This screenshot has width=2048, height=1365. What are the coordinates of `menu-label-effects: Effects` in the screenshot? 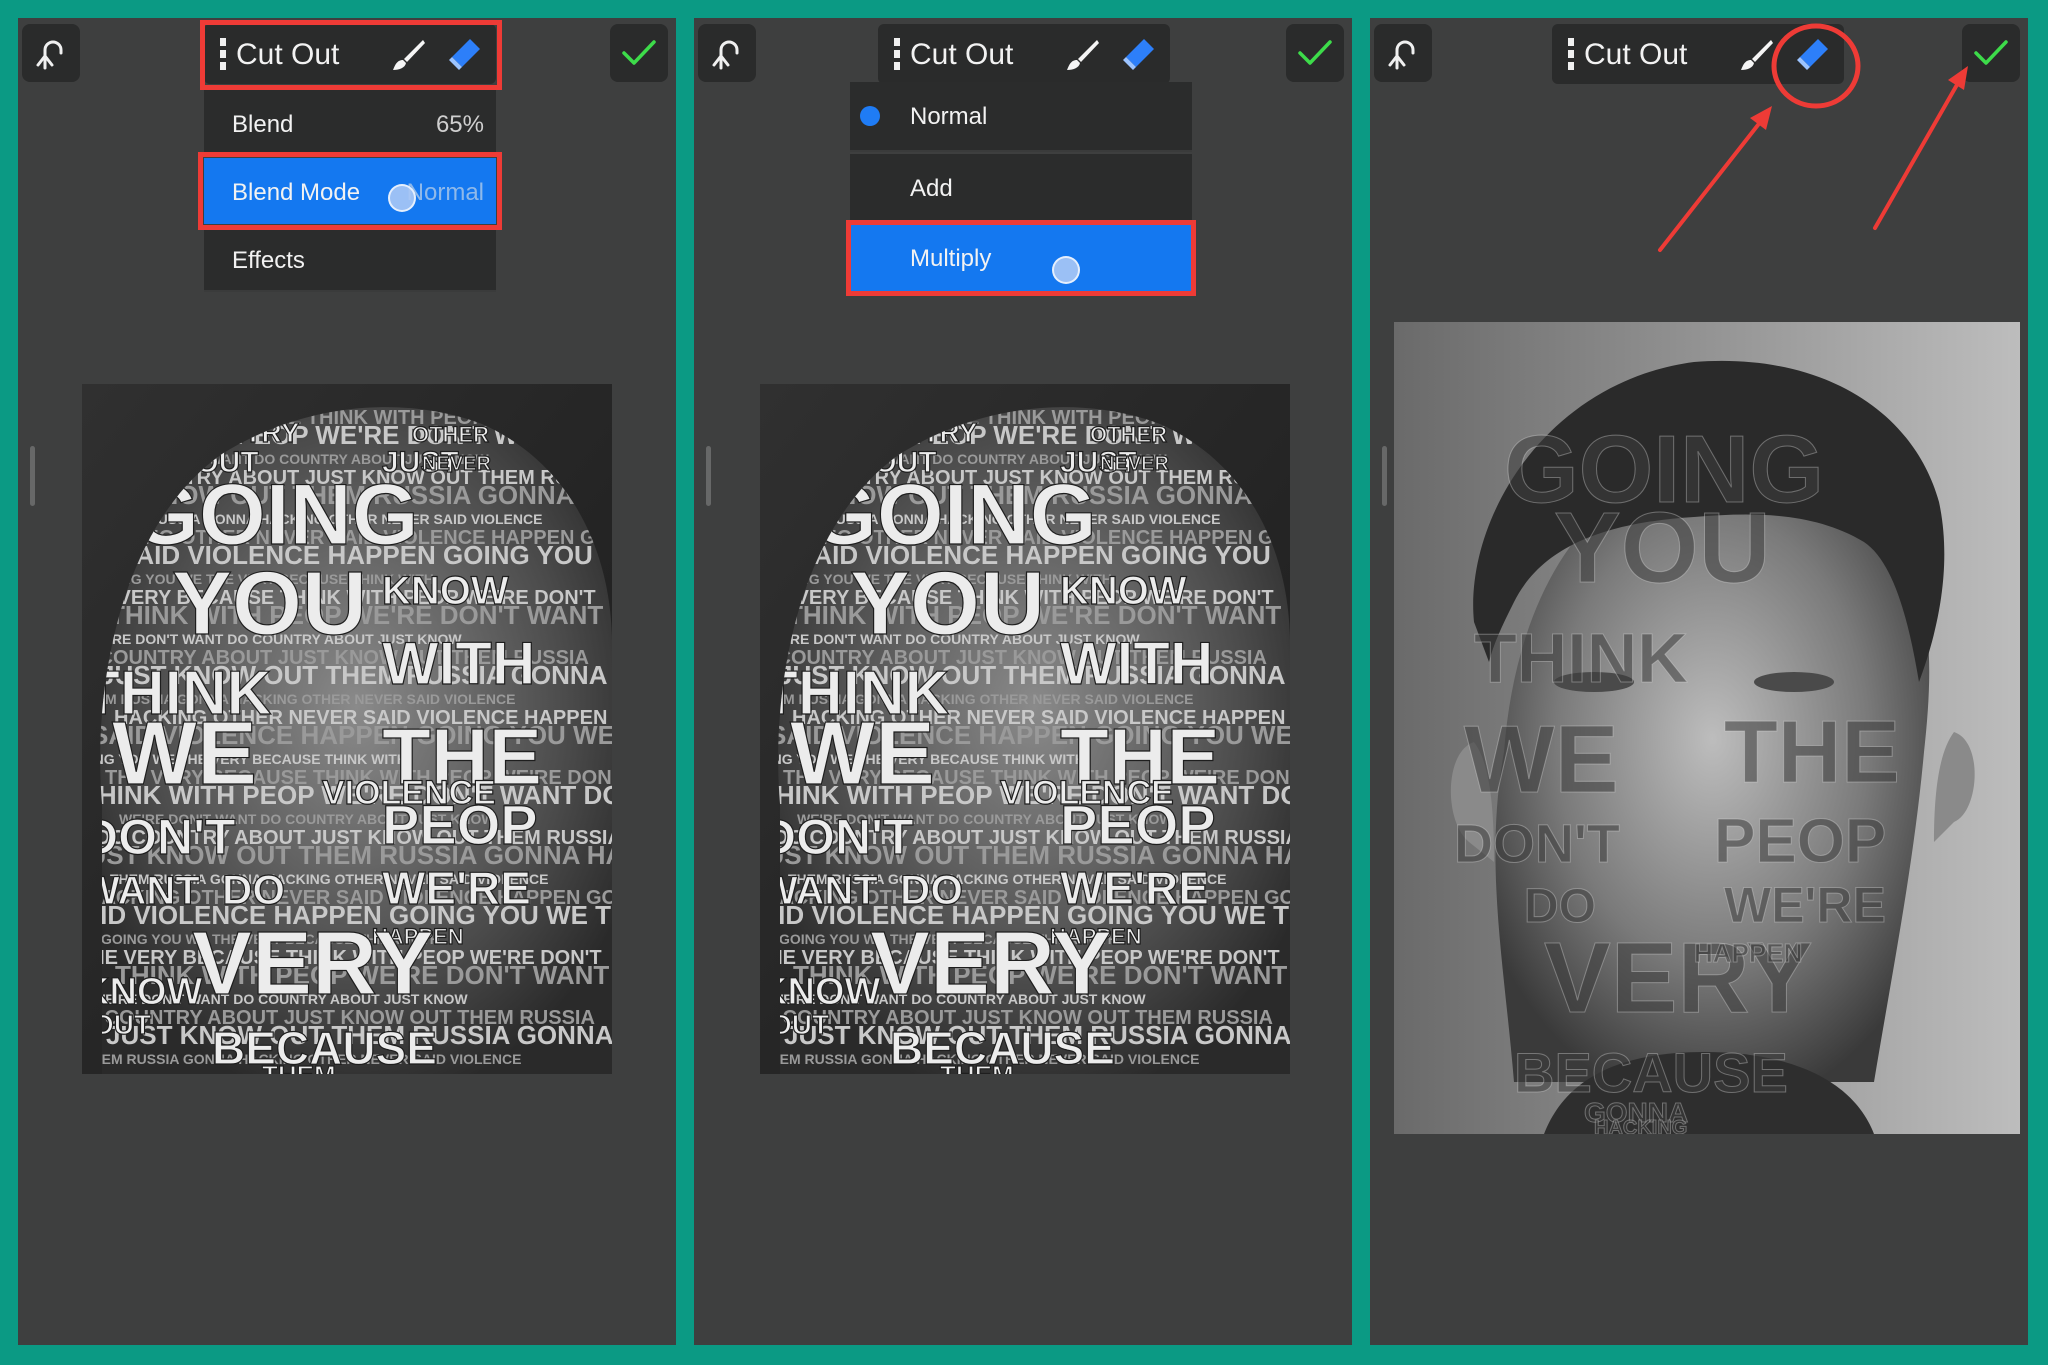 It's located at (268, 260).